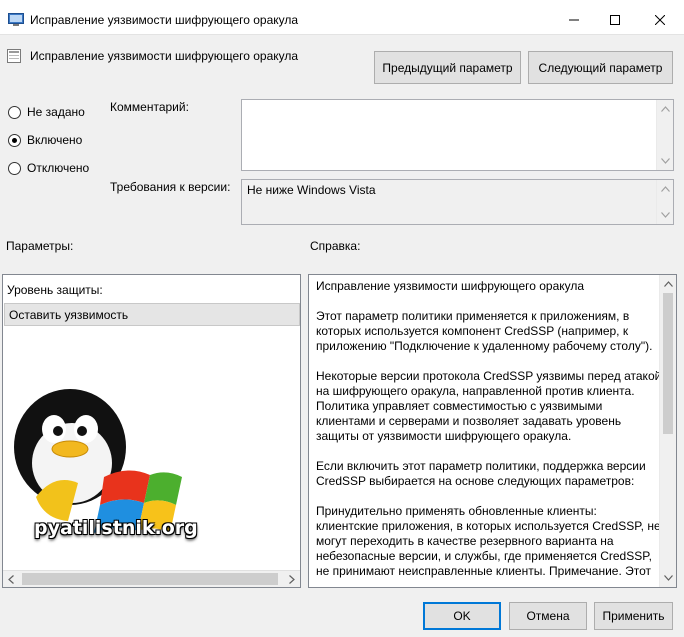 Image resolution: width=684 pixels, height=637 pixels. I want to click on ok-button: OK, so click(462, 616).